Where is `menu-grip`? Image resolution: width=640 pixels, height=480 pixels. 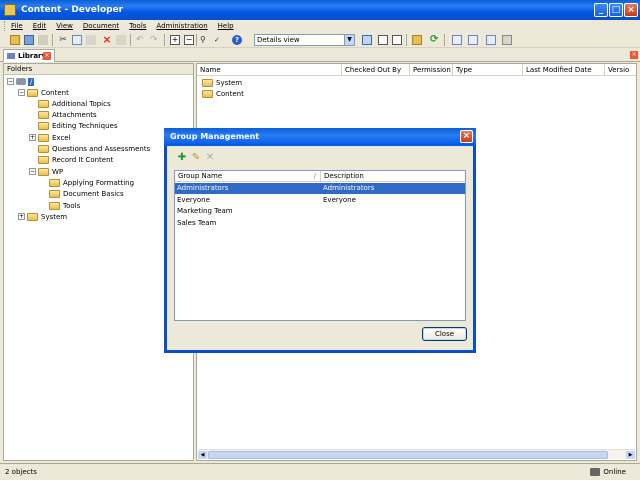
menu-grip is located at coordinates (5, 26).